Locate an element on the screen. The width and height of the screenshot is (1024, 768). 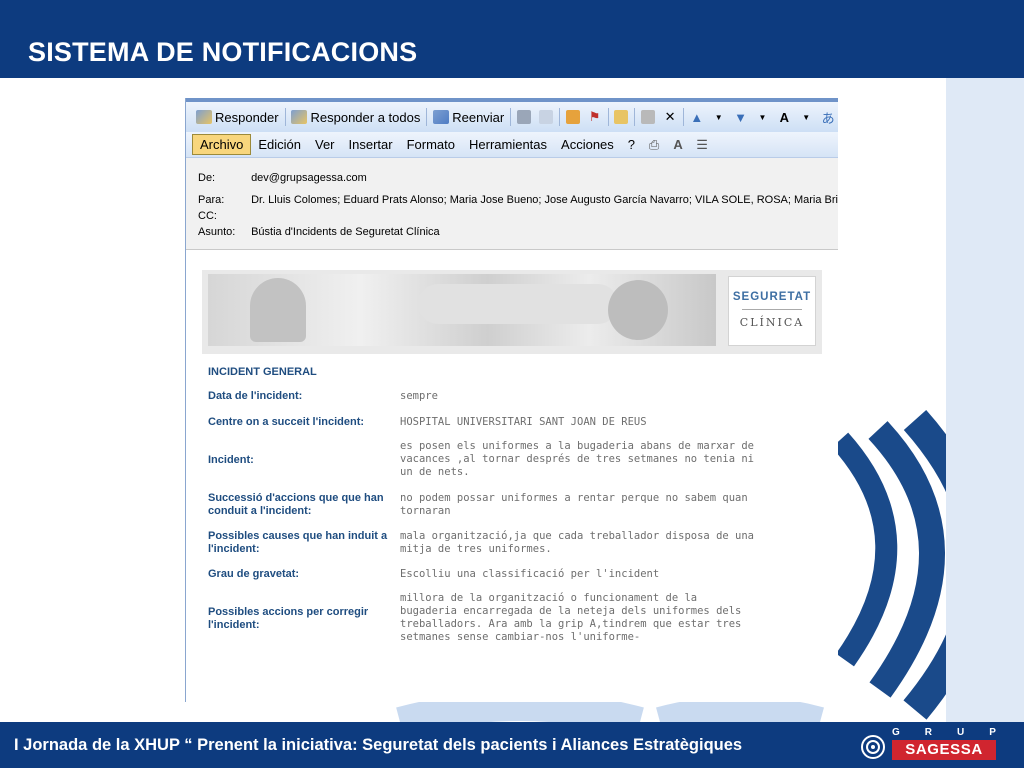
reply-label: Responder is located at coordinates (247, 117).